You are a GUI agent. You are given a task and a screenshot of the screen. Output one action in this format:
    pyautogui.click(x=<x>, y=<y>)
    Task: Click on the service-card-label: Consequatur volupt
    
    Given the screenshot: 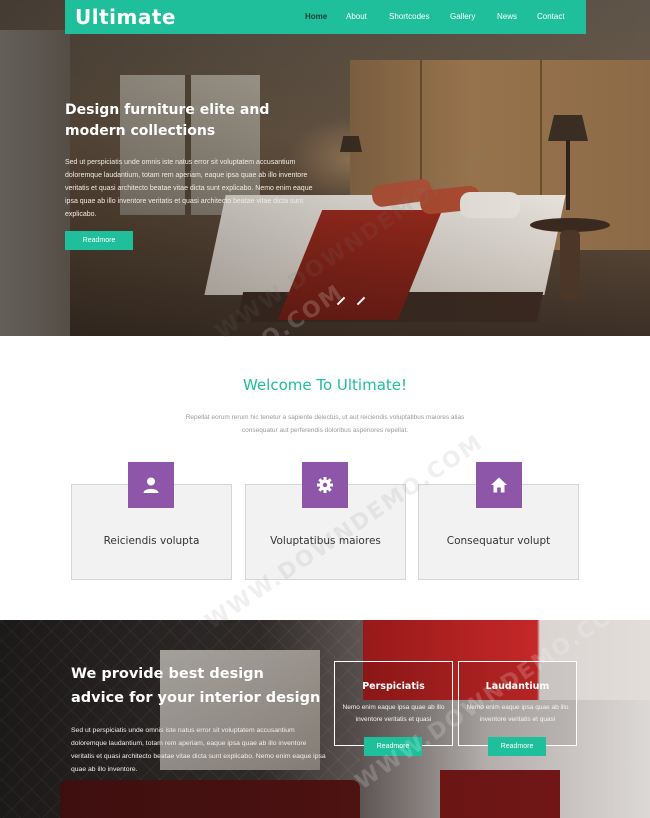 What is the action you would take?
    pyautogui.click(x=498, y=541)
    